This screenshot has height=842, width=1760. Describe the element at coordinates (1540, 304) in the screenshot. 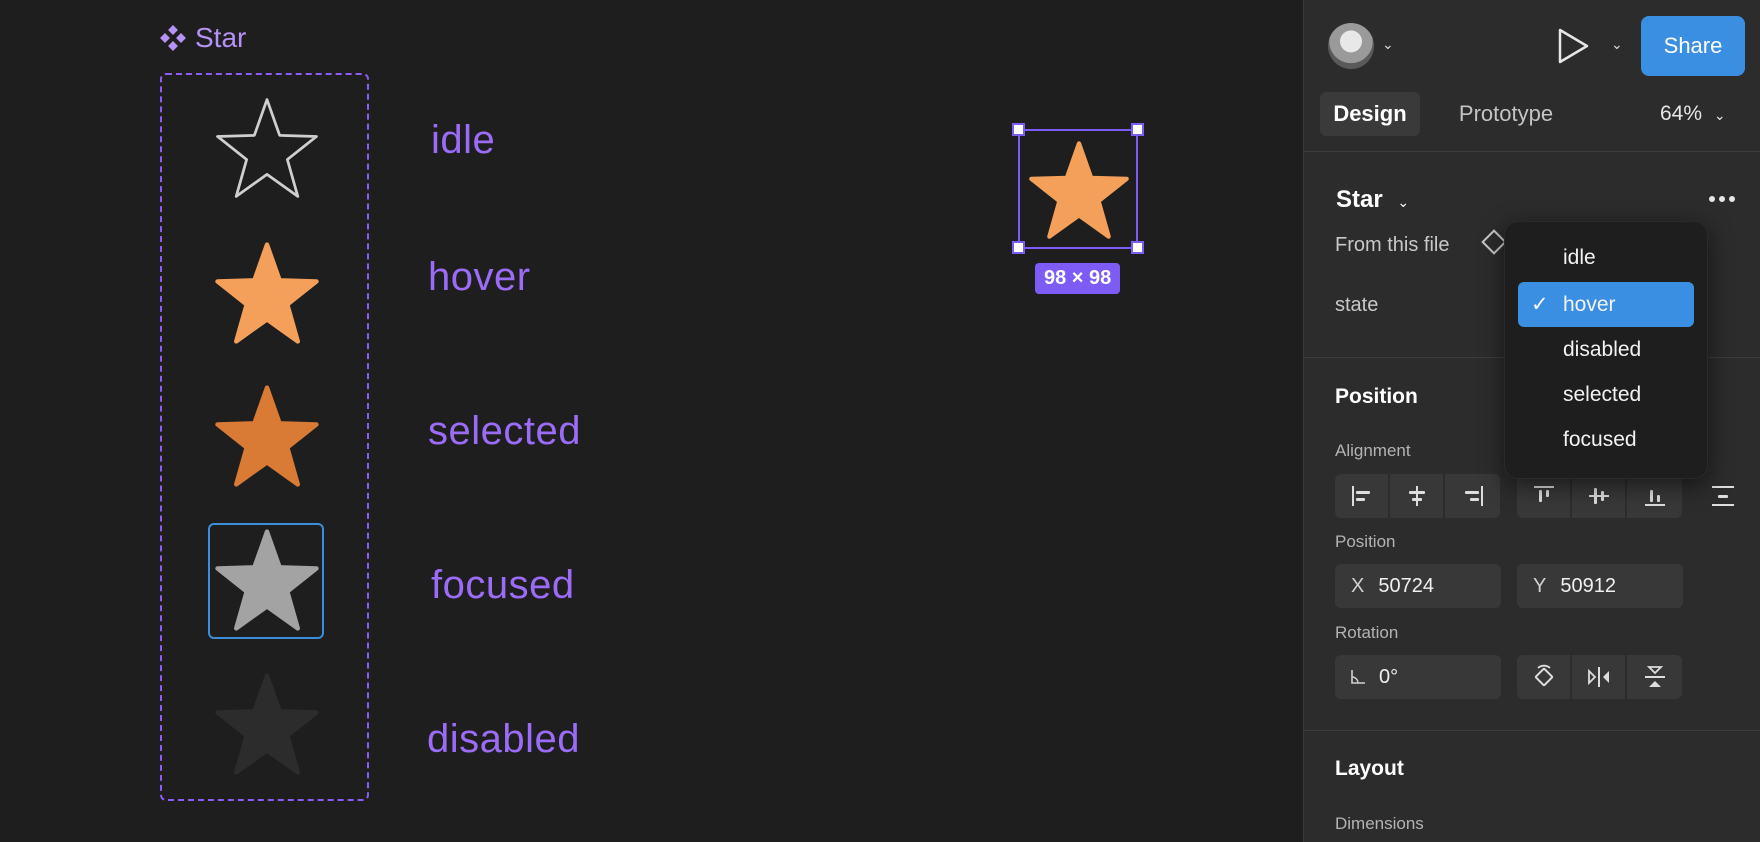

I see `check-icon: ✓` at that location.